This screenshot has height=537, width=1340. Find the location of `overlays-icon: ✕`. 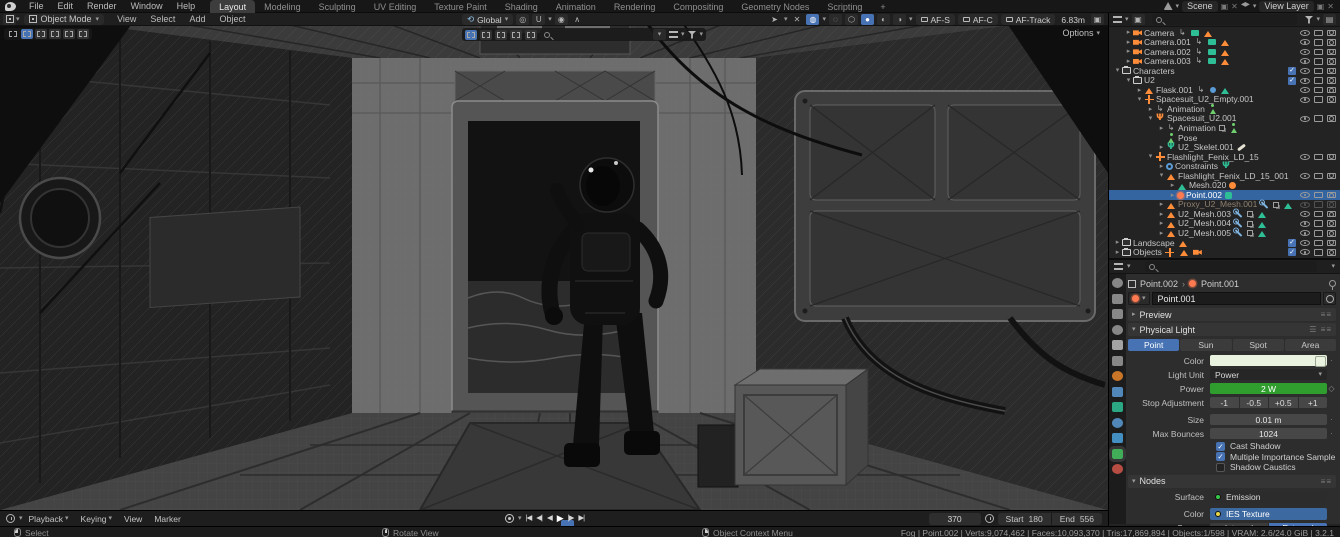

overlays-icon: ✕ is located at coordinates (796, 19).